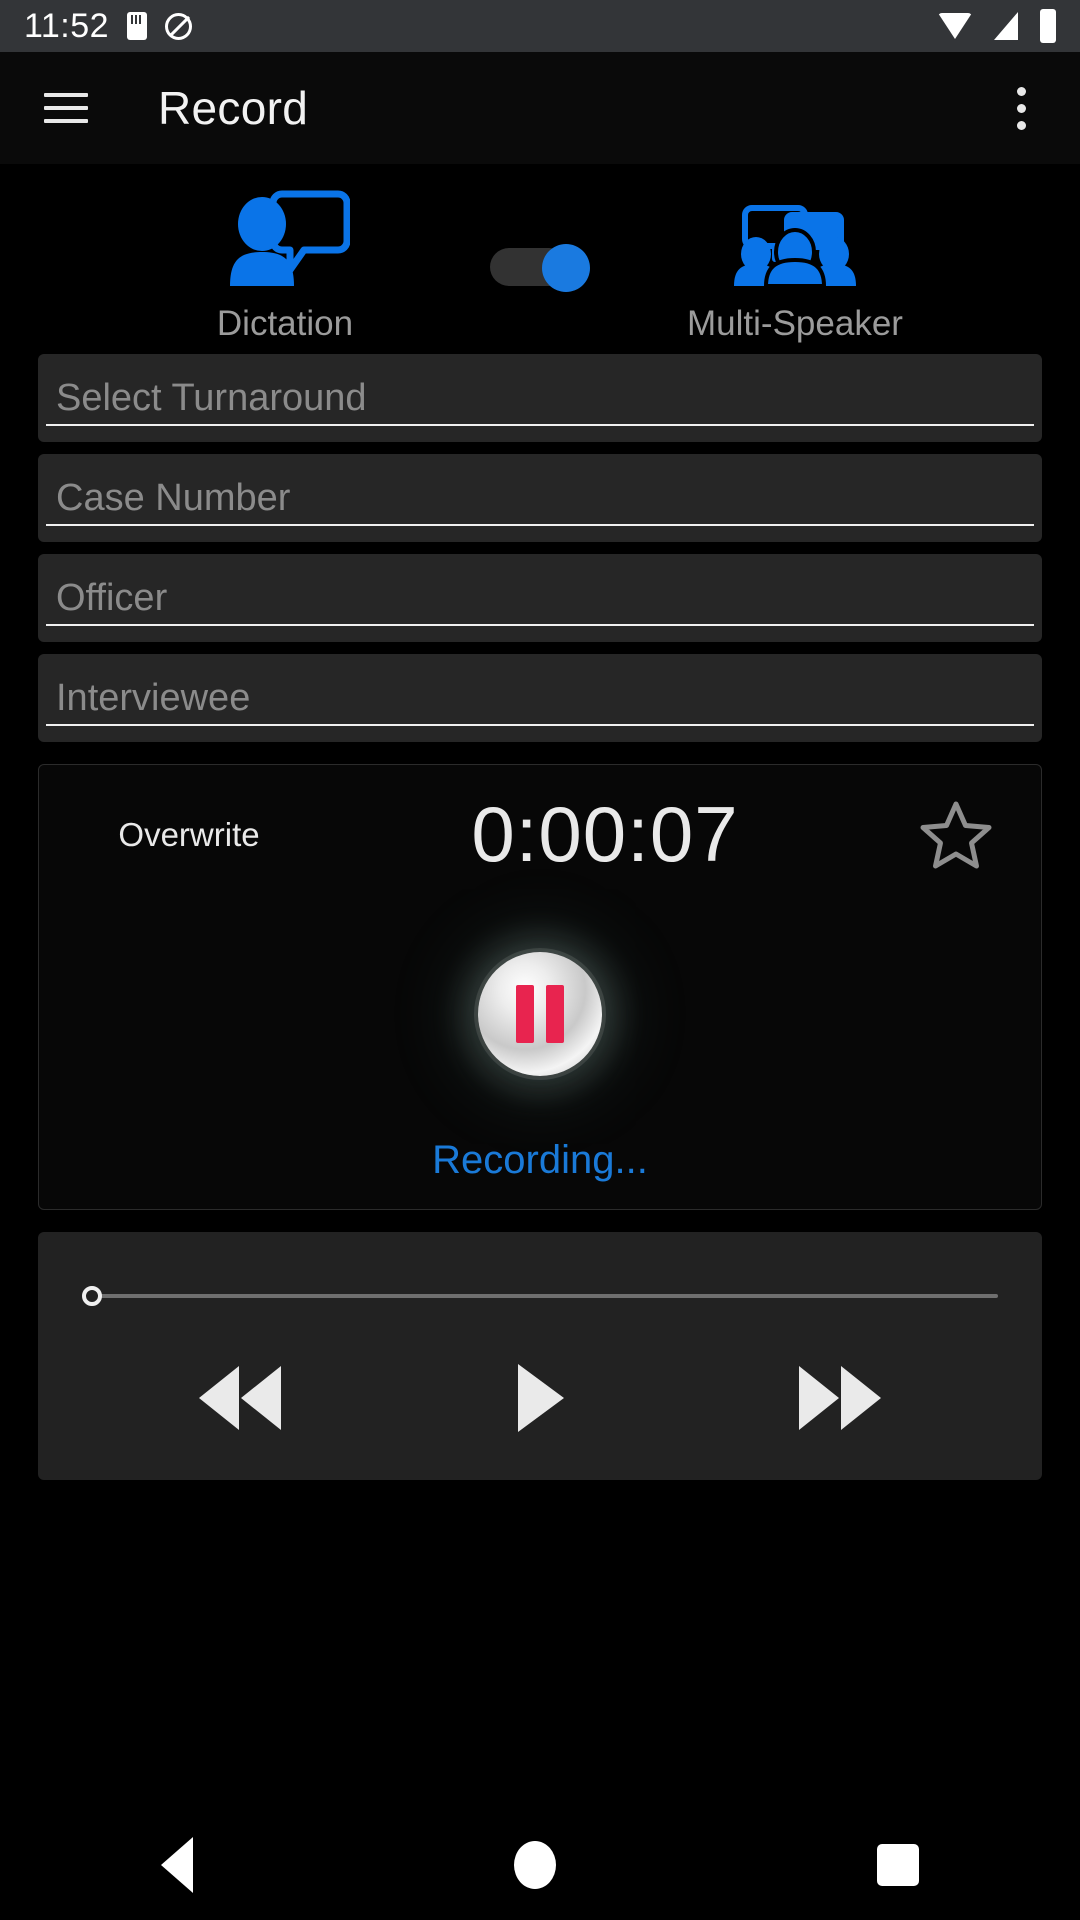 The height and width of the screenshot is (1920, 1080). What do you see at coordinates (525, 1014) in the screenshot?
I see `pause-icon-bar-left` at bounding box center [525, 1014].